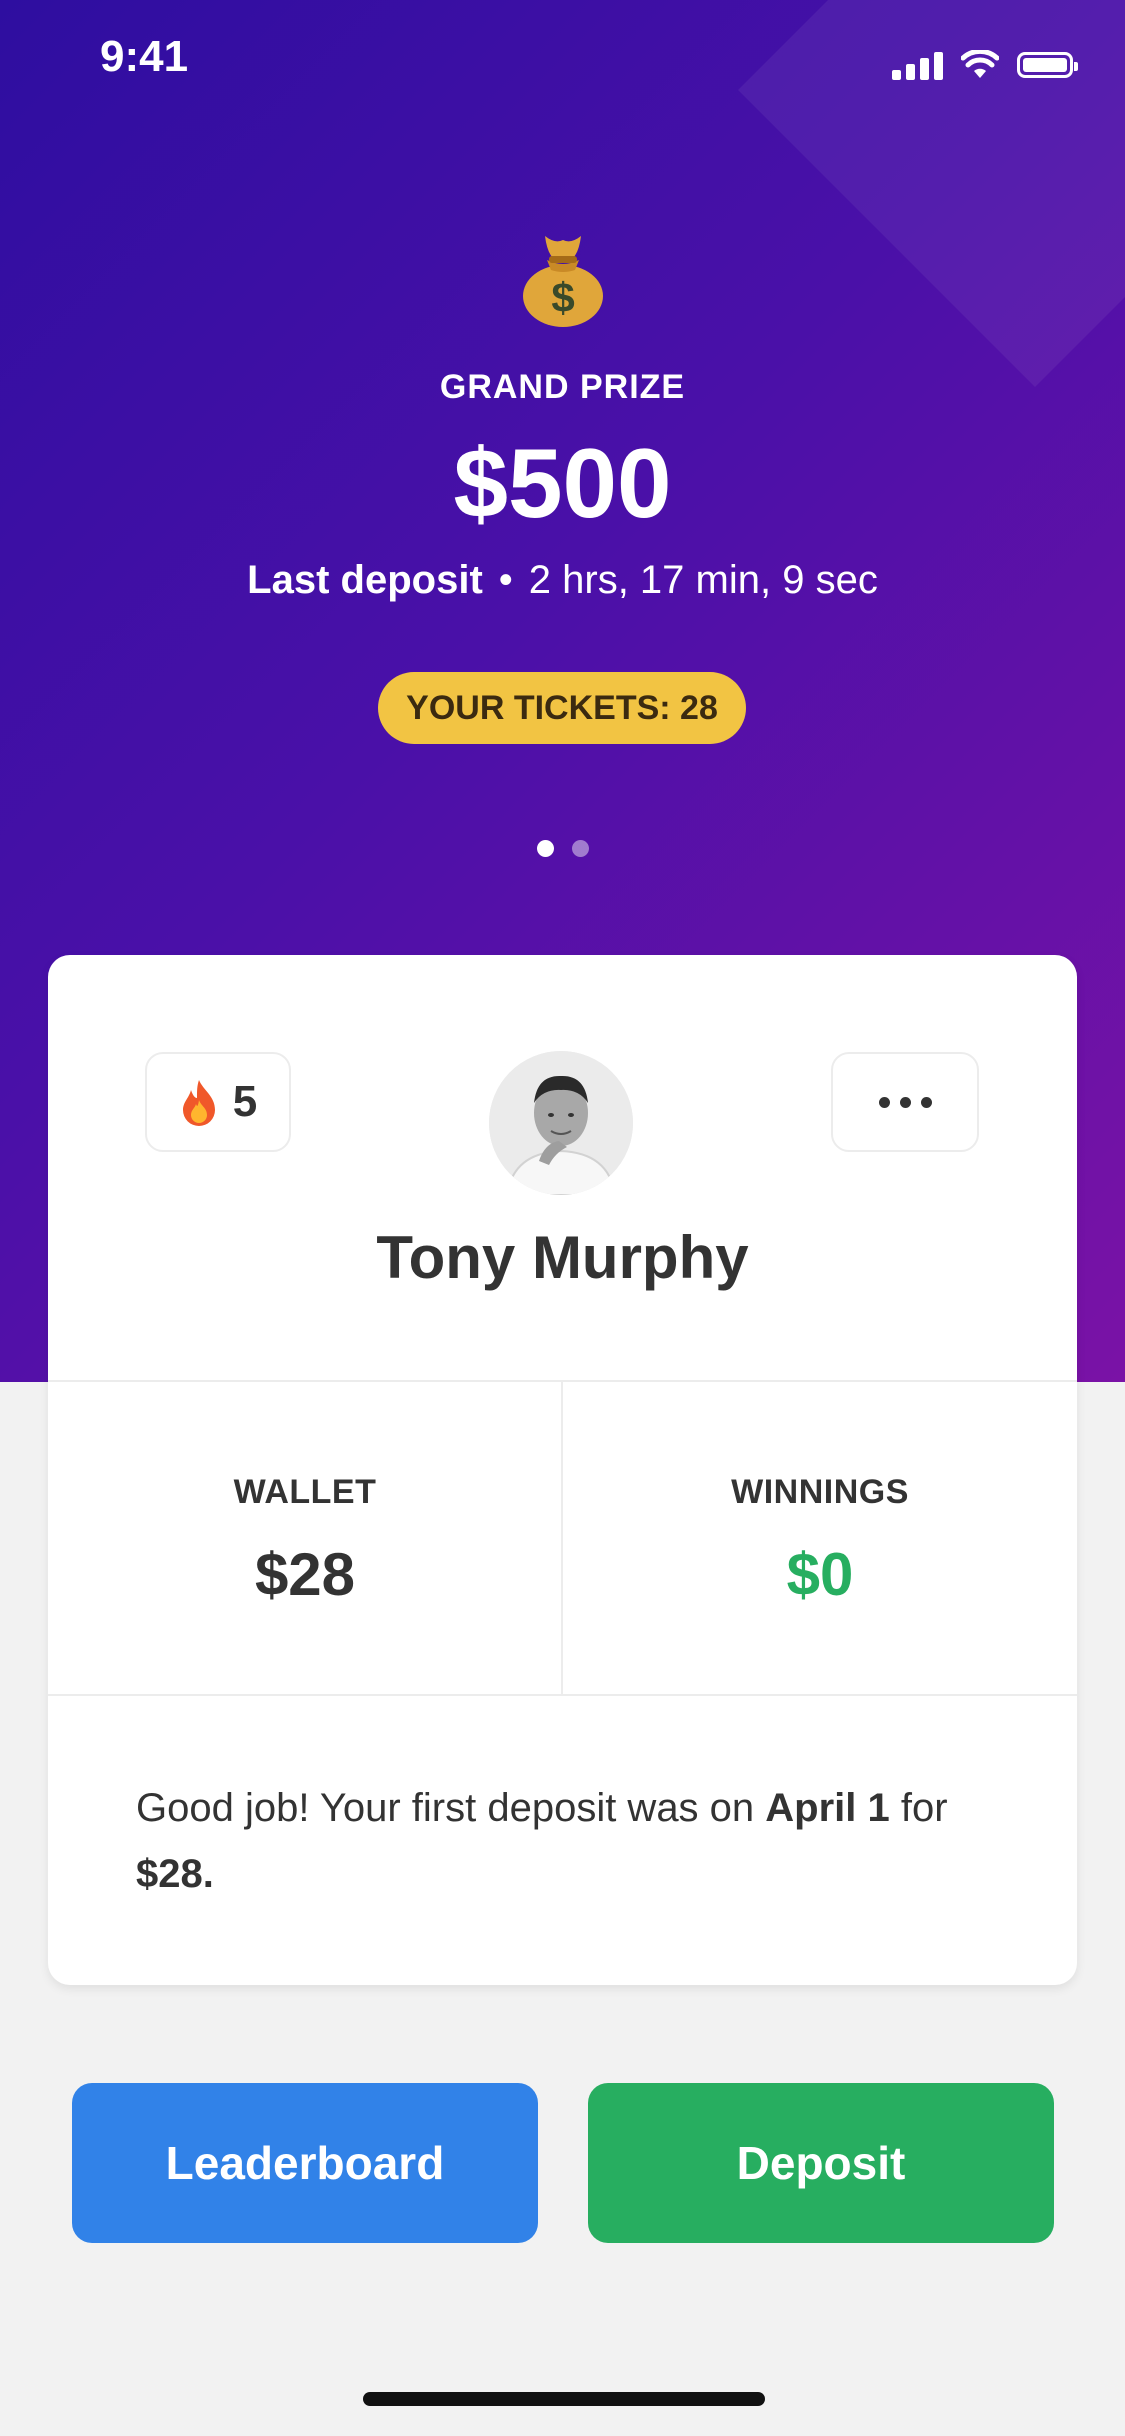 The image size is (1125, 2436). I want to click on user-photo, so click(561, 1123).